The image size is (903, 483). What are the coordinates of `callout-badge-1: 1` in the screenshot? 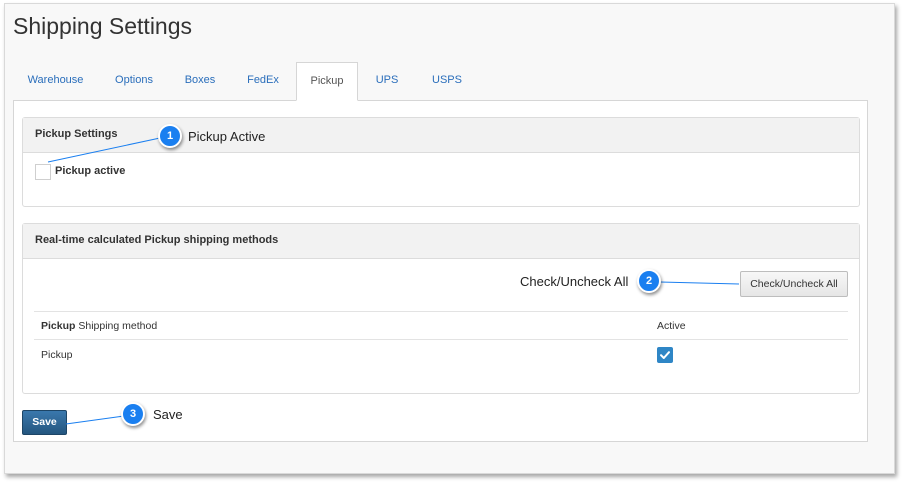 It's located at (170, 136).